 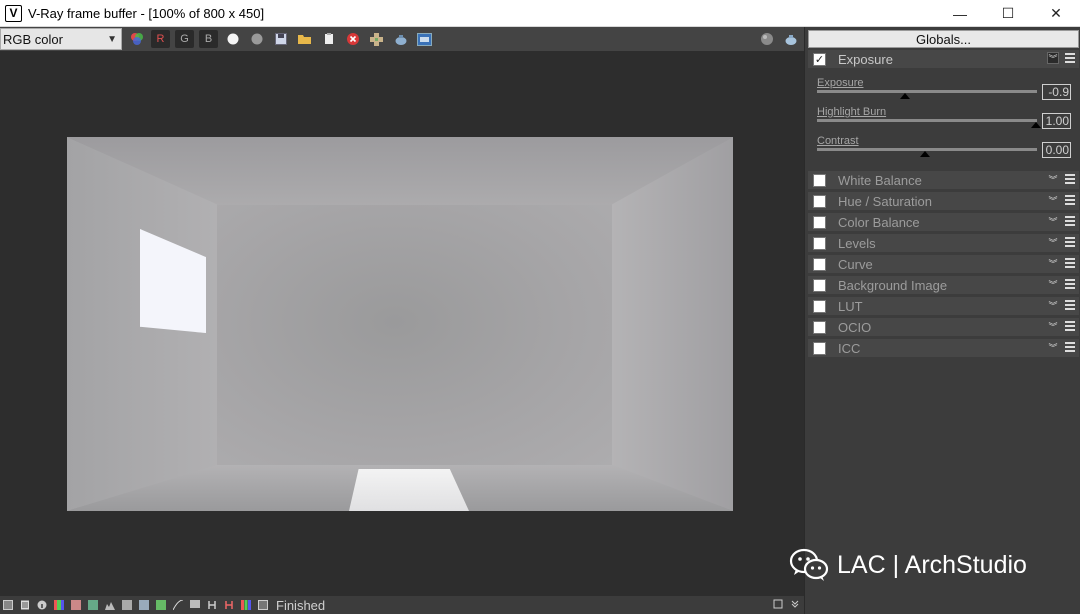 What do you see at coordinates (819, 285) in the screenshot?
I see `background-image-checkbox` at bounding box center [819, 285].